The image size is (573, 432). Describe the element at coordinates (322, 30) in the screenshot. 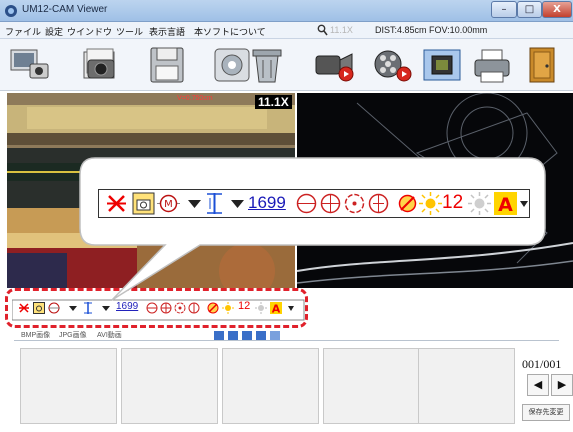

I see `search-icon` at that location.